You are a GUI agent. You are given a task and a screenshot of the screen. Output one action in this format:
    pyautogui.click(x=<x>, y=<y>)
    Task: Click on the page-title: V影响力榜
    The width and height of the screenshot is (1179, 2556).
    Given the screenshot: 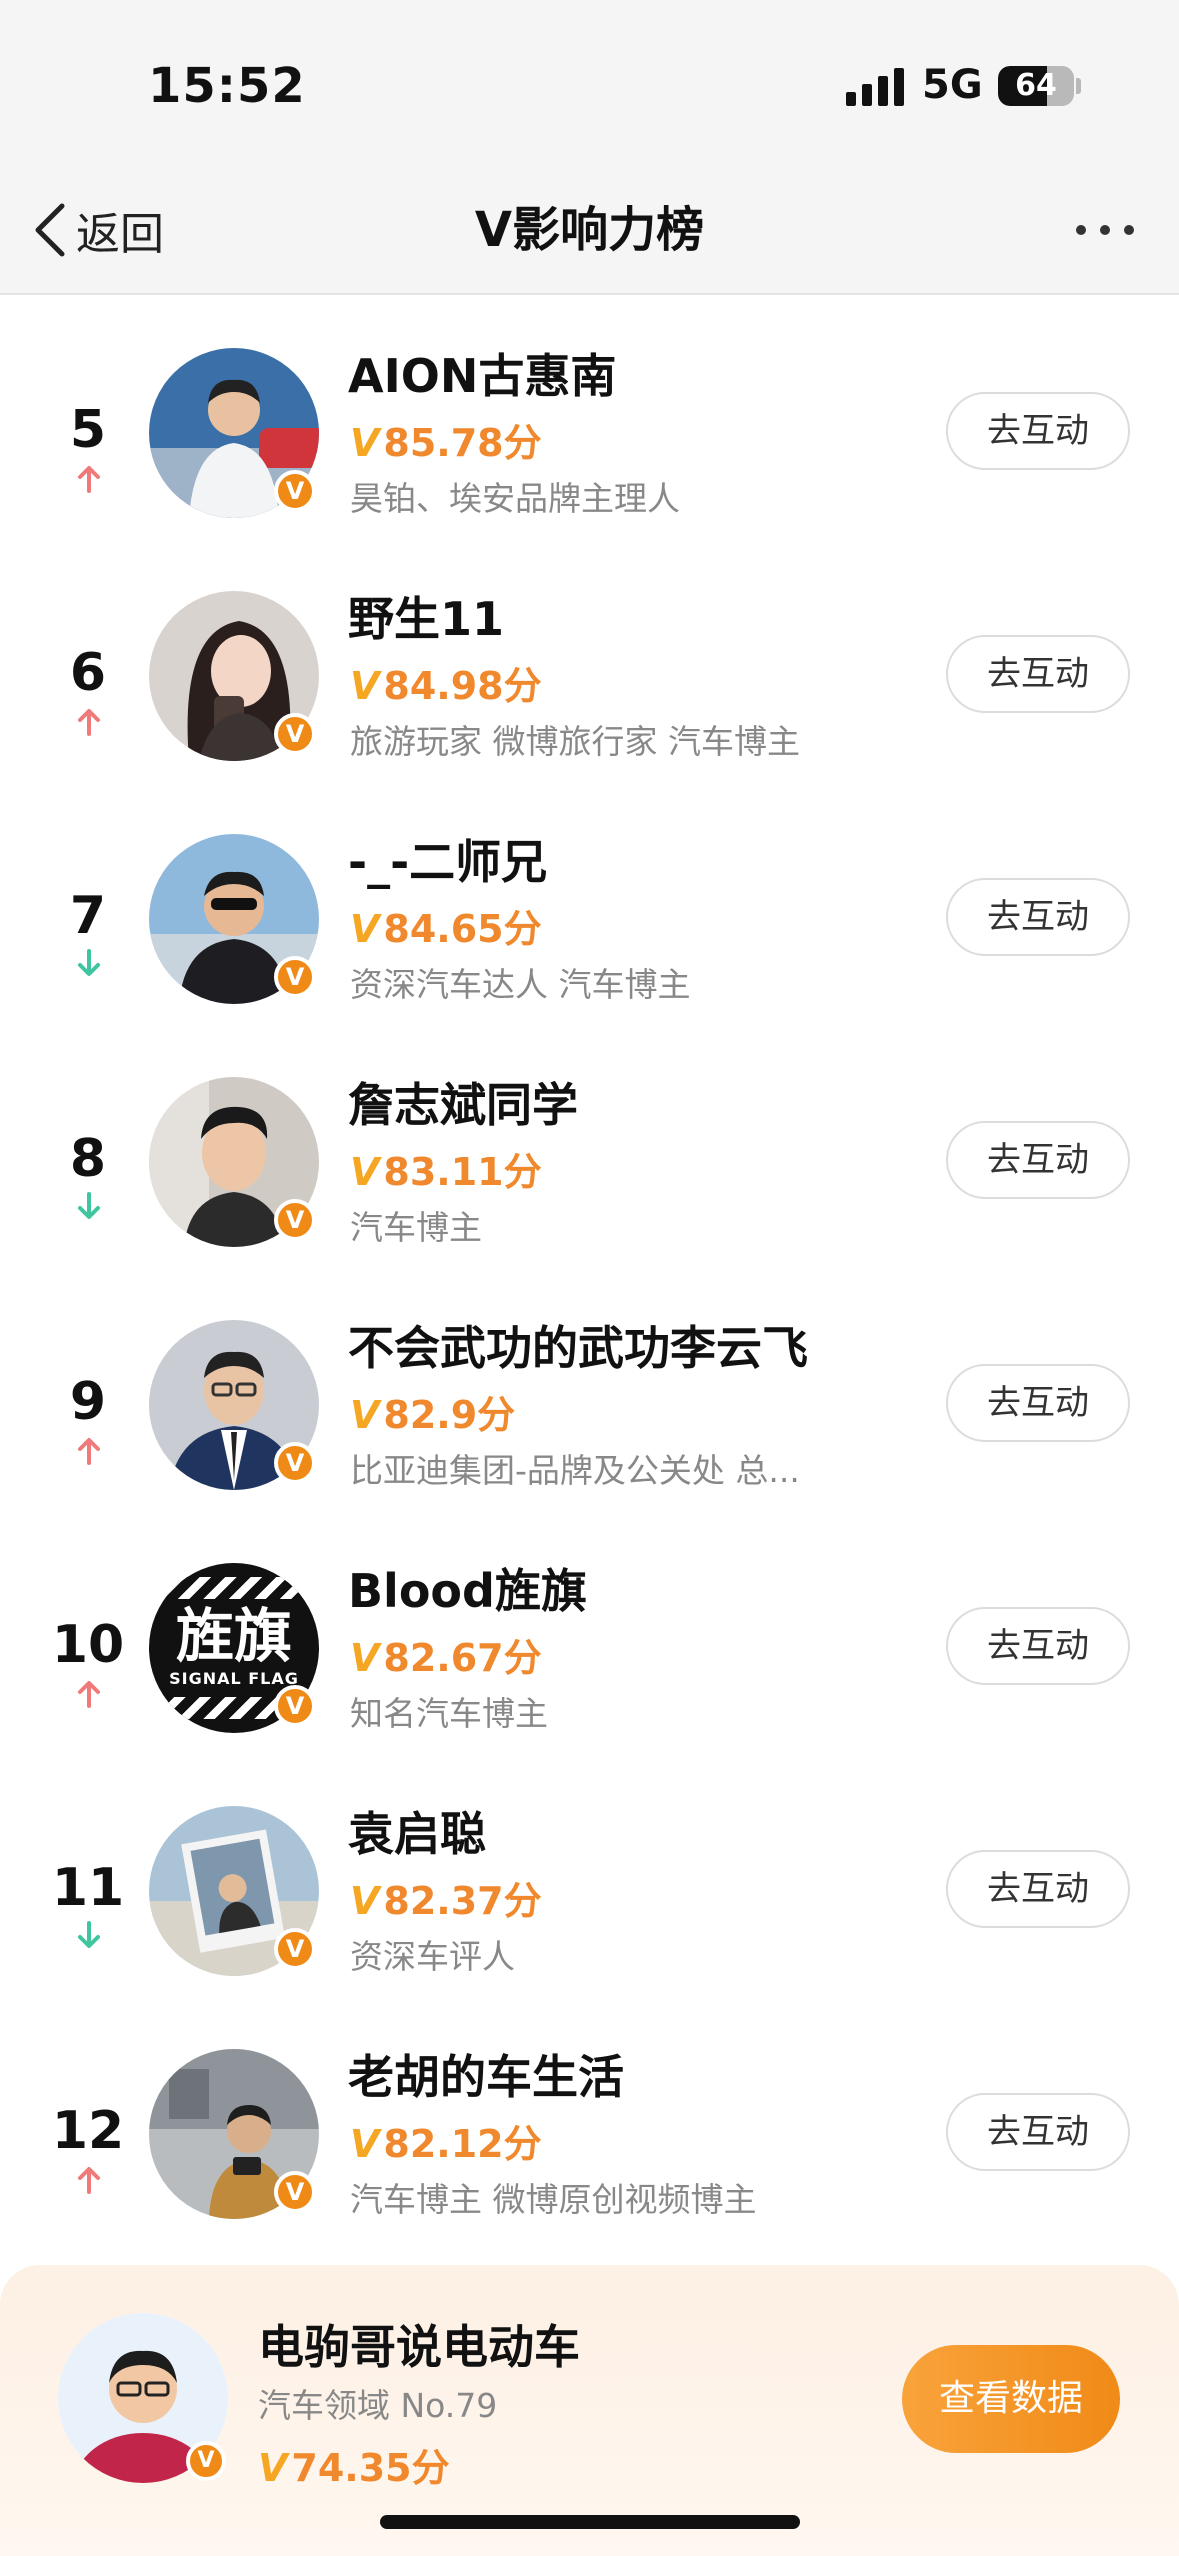 What is the action you would take?
    pyautogui.click(x=589, y=230)
    